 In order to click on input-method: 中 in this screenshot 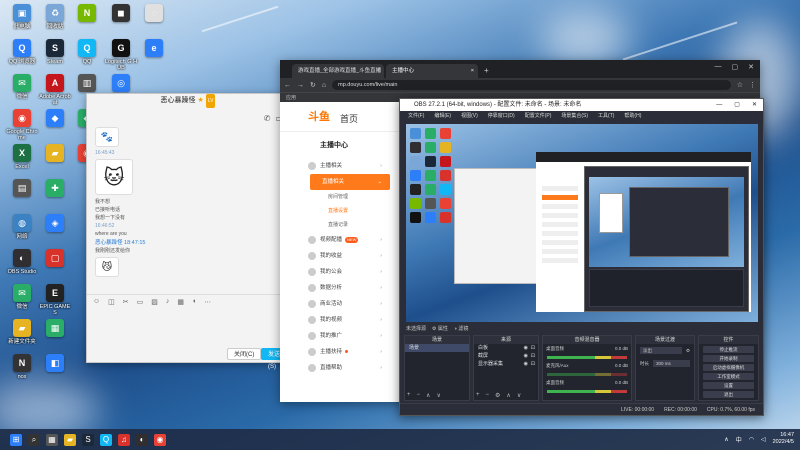, I will do `click(739, 439)`.